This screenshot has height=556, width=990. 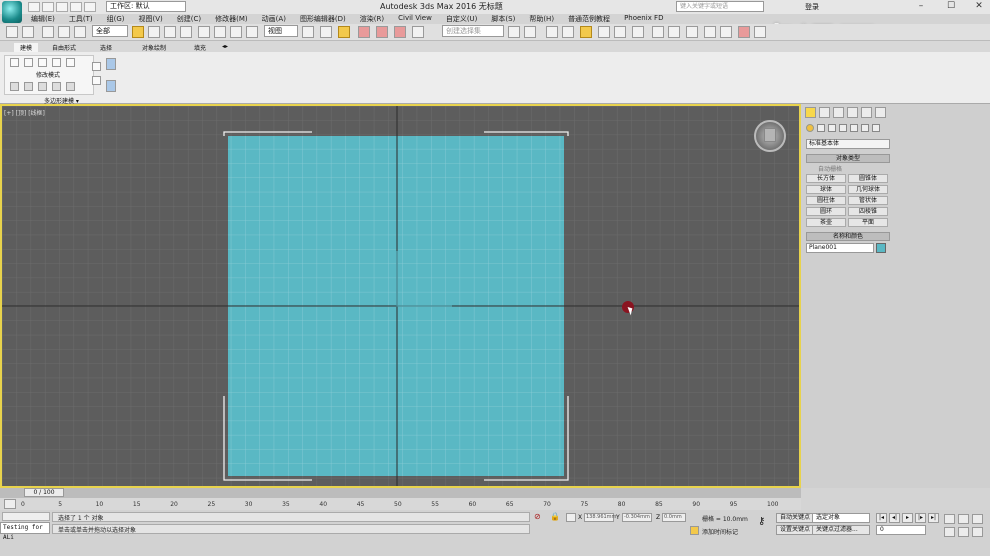 What do you see at coordinates (220, 32) in the screenshot?
I see `rotate-icon` at bounding box center [220, 32].